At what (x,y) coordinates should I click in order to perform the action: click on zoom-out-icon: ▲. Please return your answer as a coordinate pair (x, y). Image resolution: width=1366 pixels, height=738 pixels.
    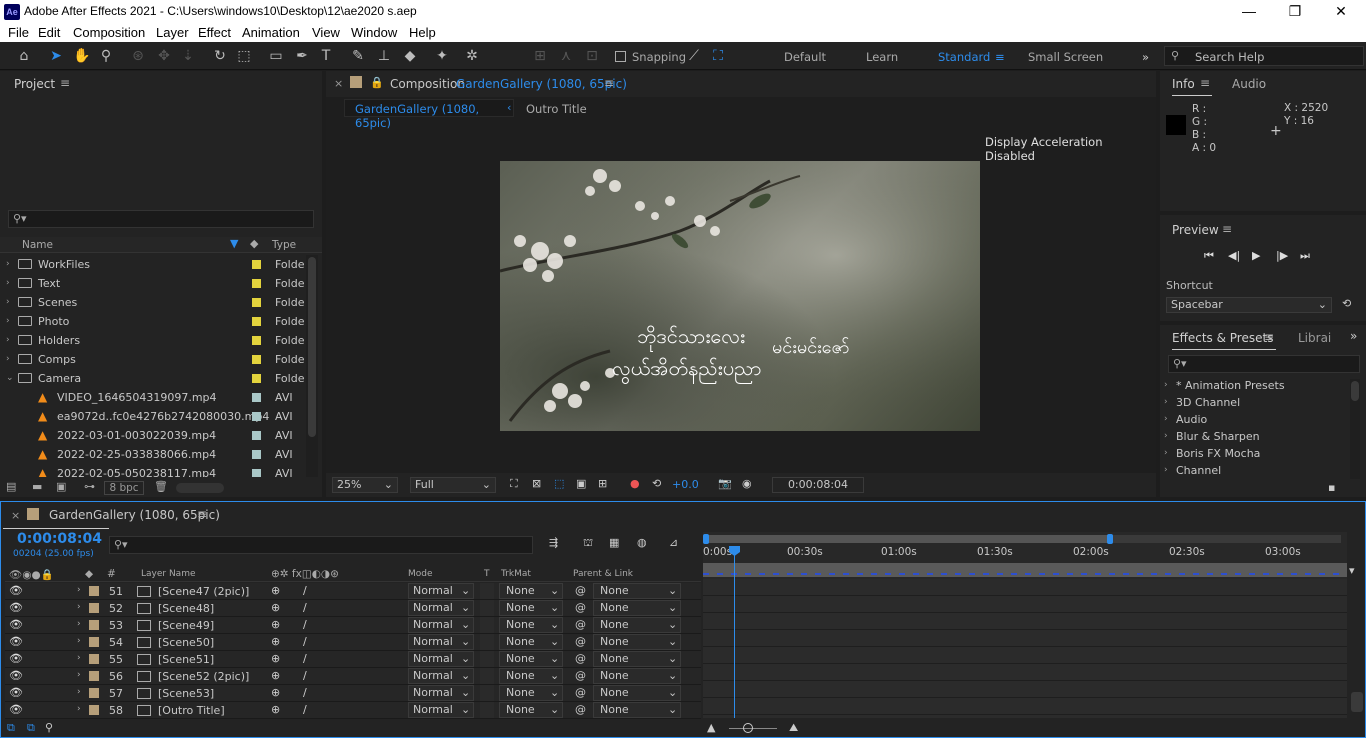
    Looking at the image, I should click on (711, 727).